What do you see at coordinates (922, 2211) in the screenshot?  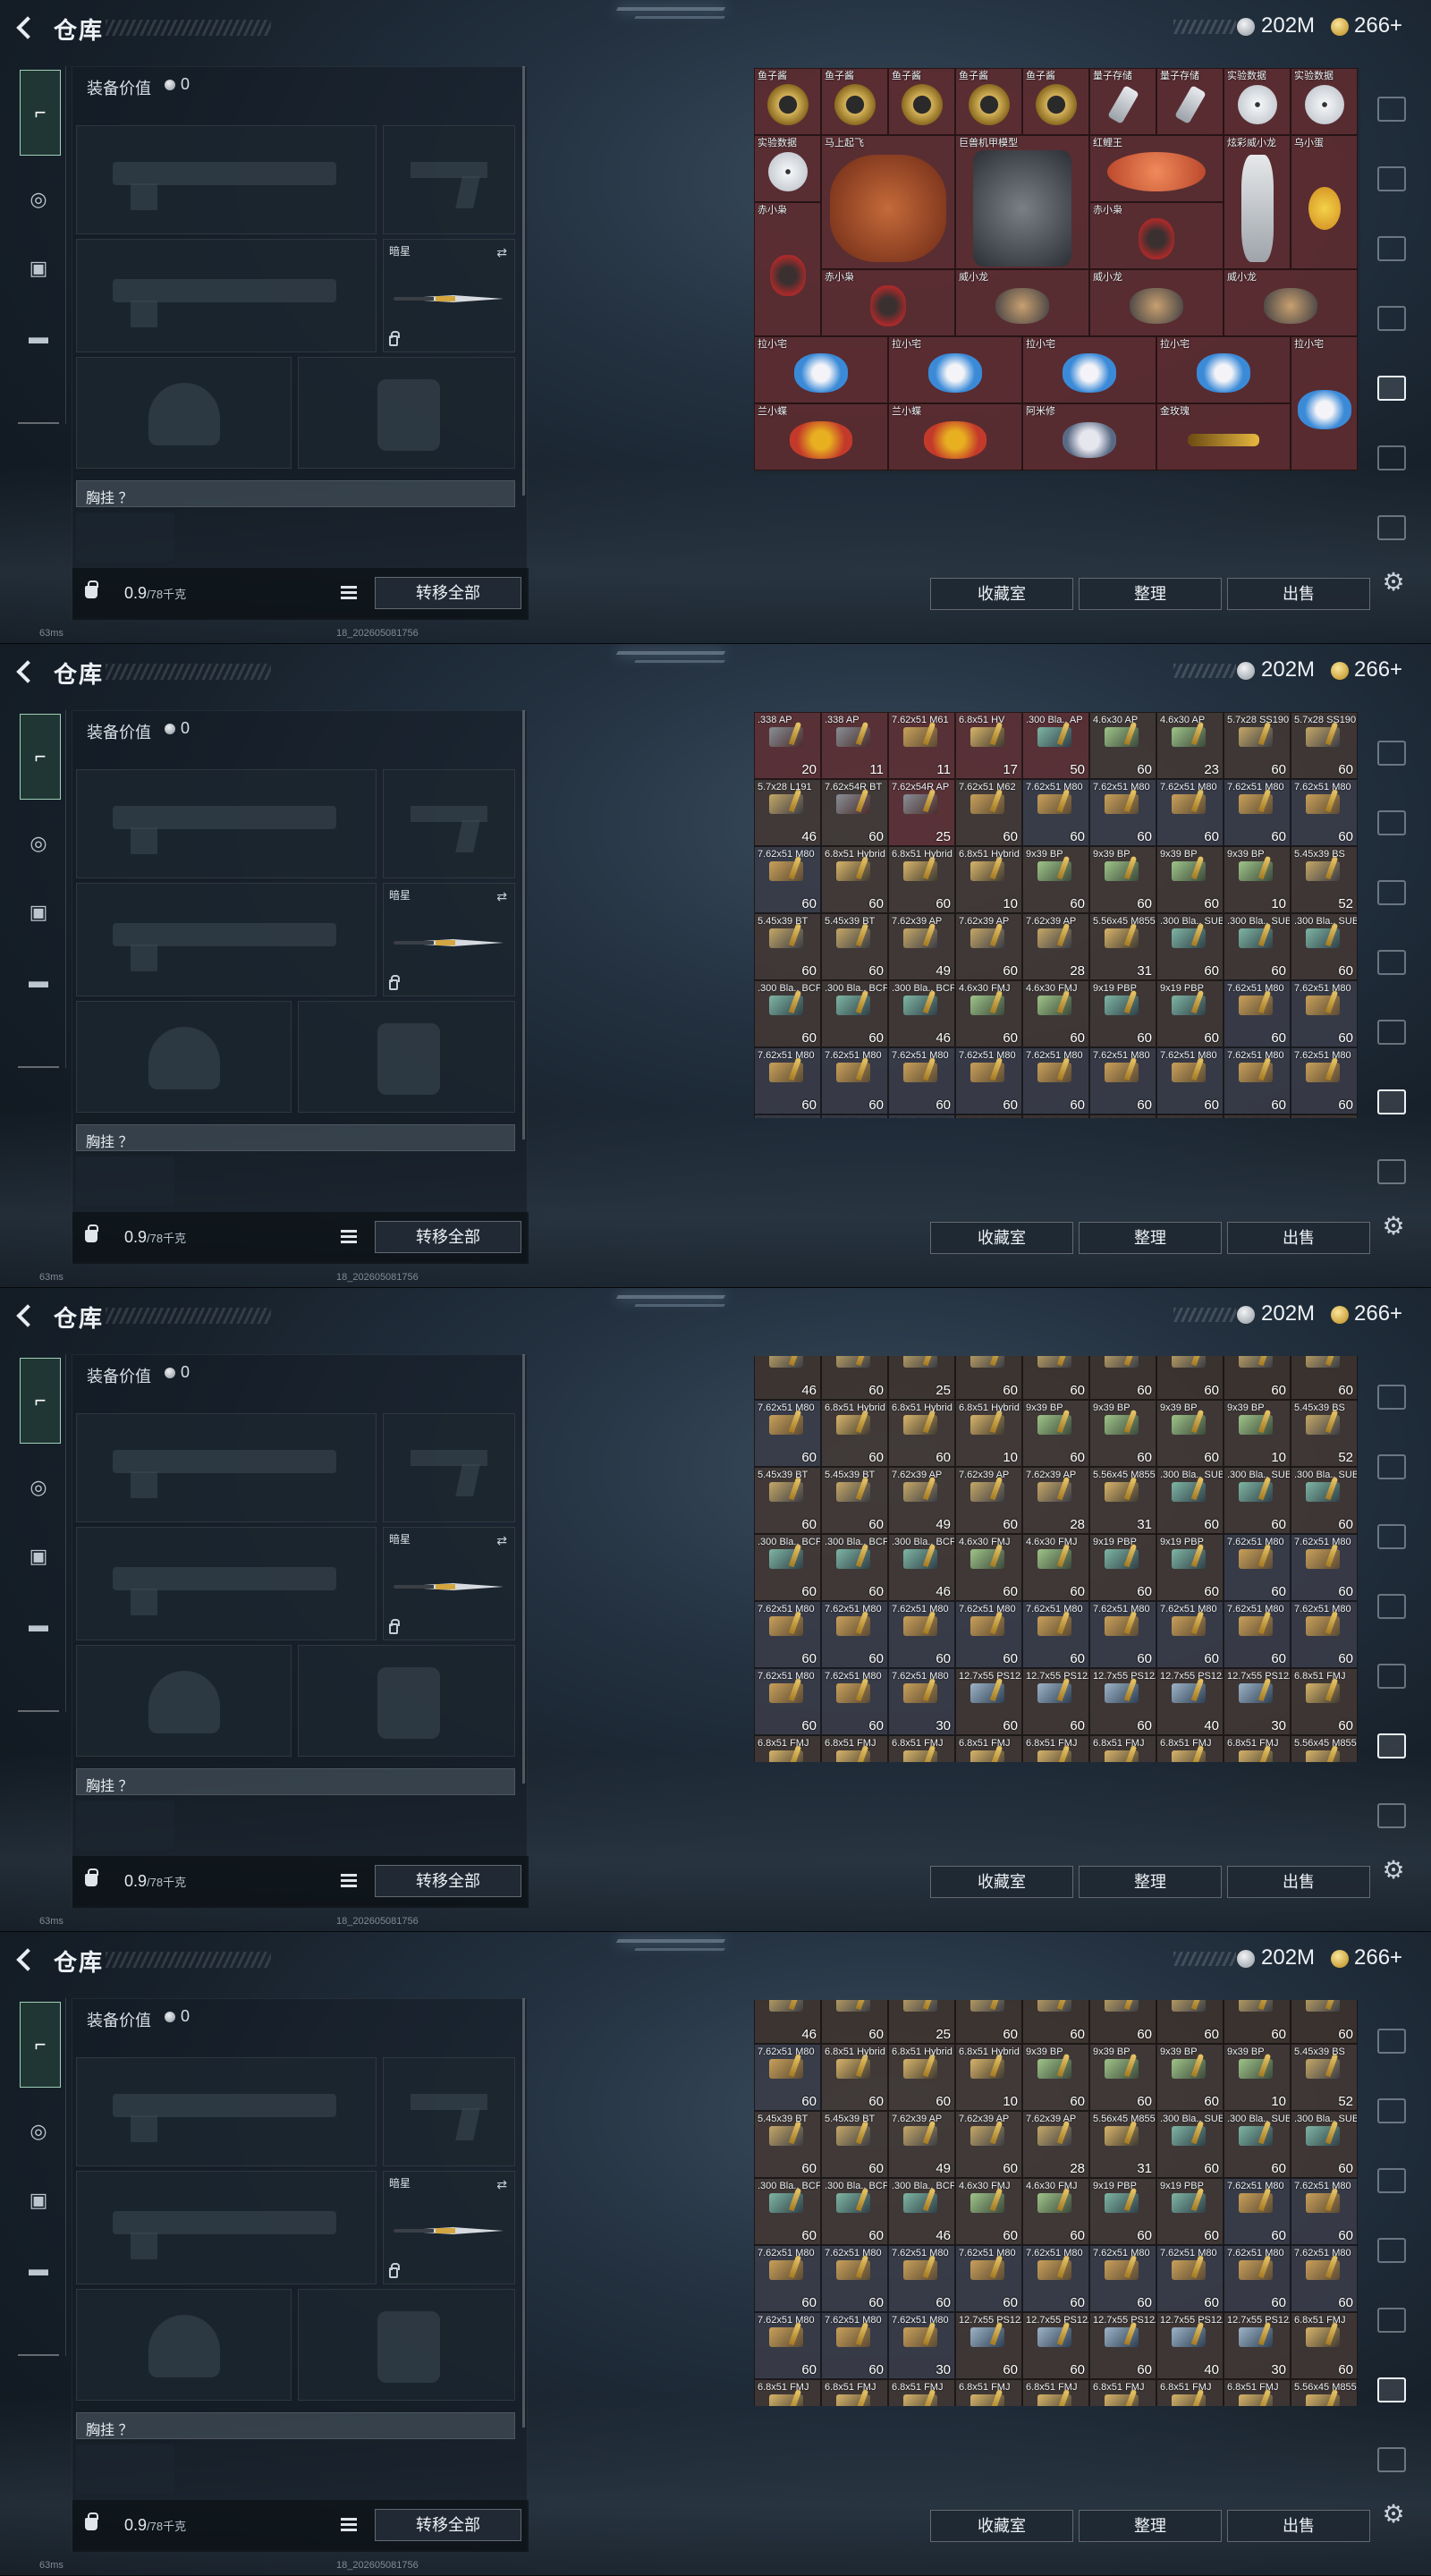 I see `stash-item: .300 Bla.. BCP FMJ 46` at bounding box center [922, 2211].